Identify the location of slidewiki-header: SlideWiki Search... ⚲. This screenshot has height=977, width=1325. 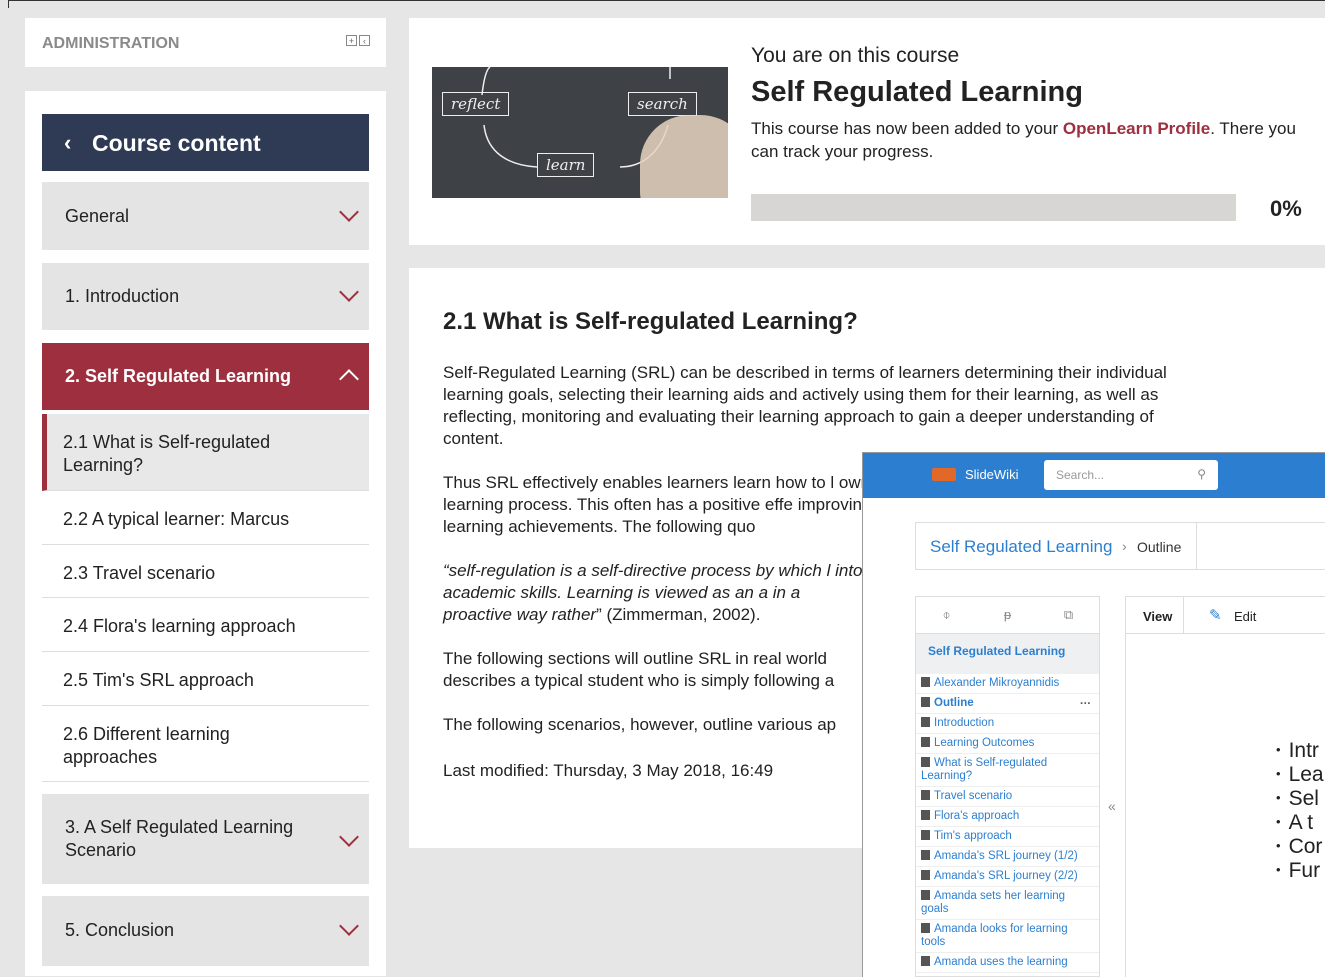
(1094, 475).